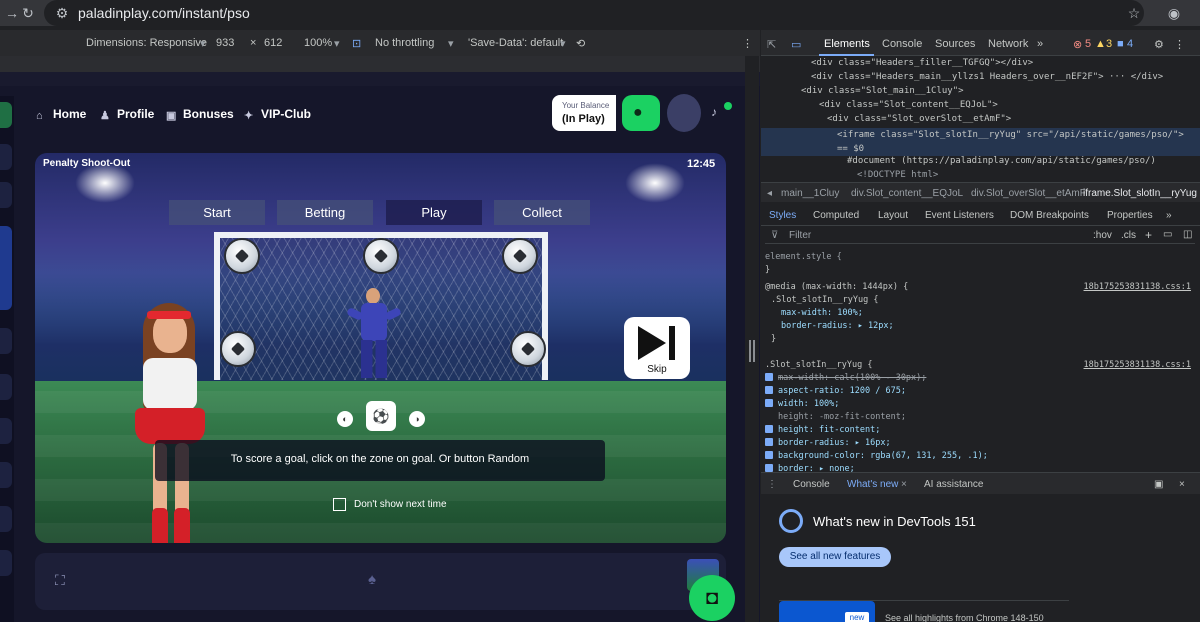 The height and width of the screenshot is (622, 1200). What do you see at coordinates (356, 43) in the screenshot?
I see `sensor-icon: ⊡` at bounding box center [356, 43].